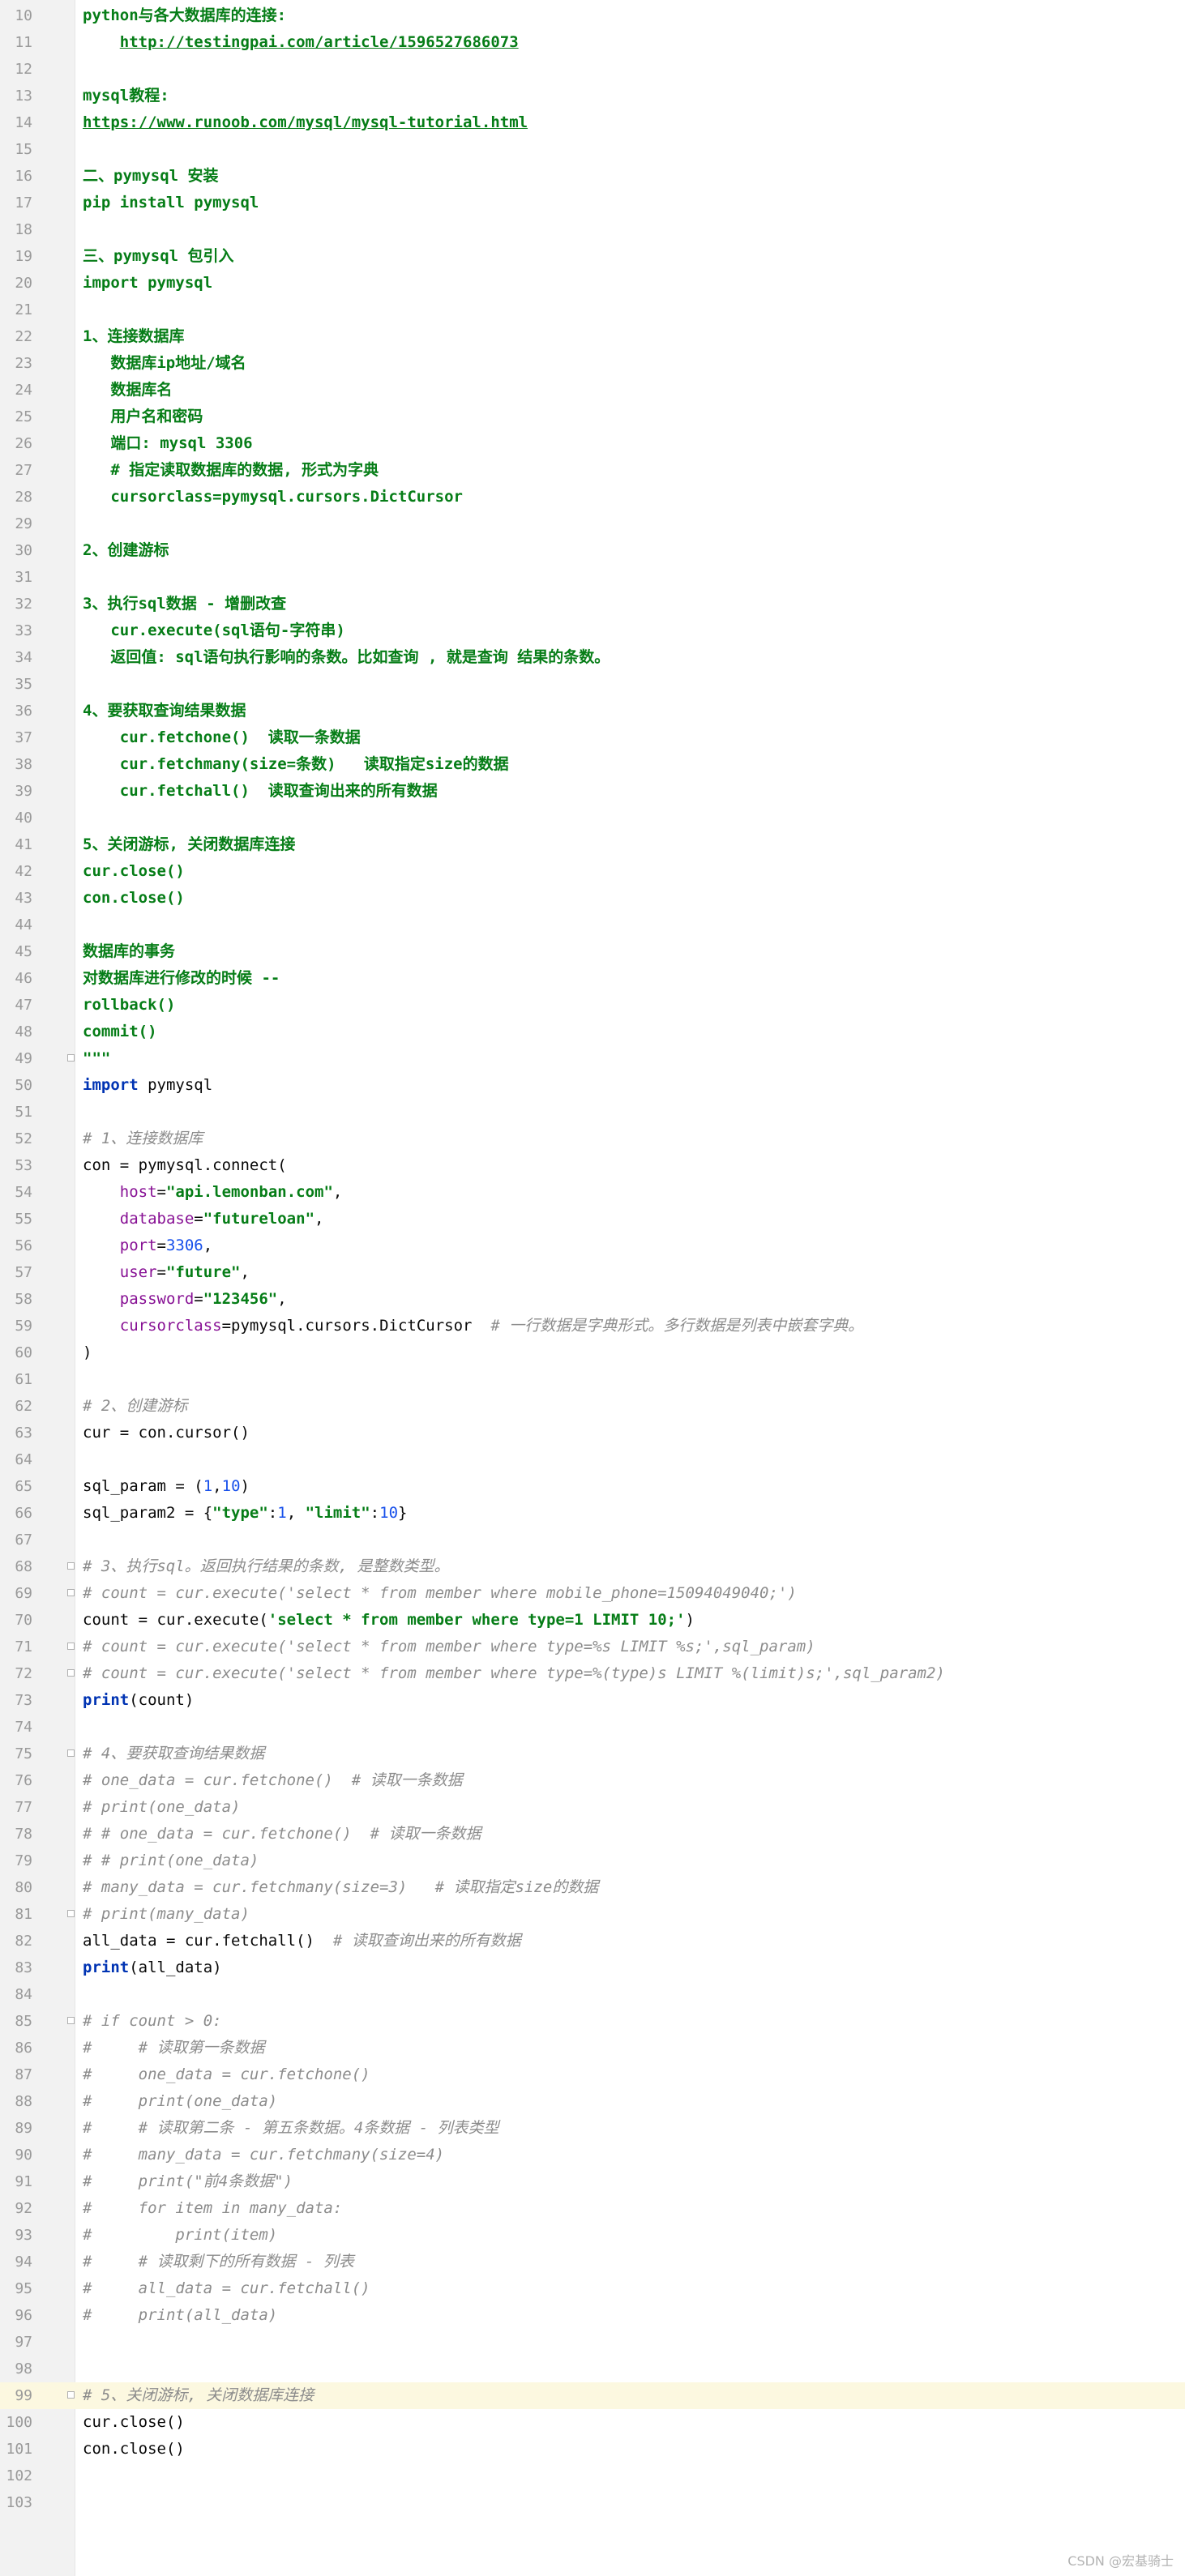 This screenshot has width=1185, height=2576. I want to click on code-line: 62 # 2、创建游标, so click(592, 1406).